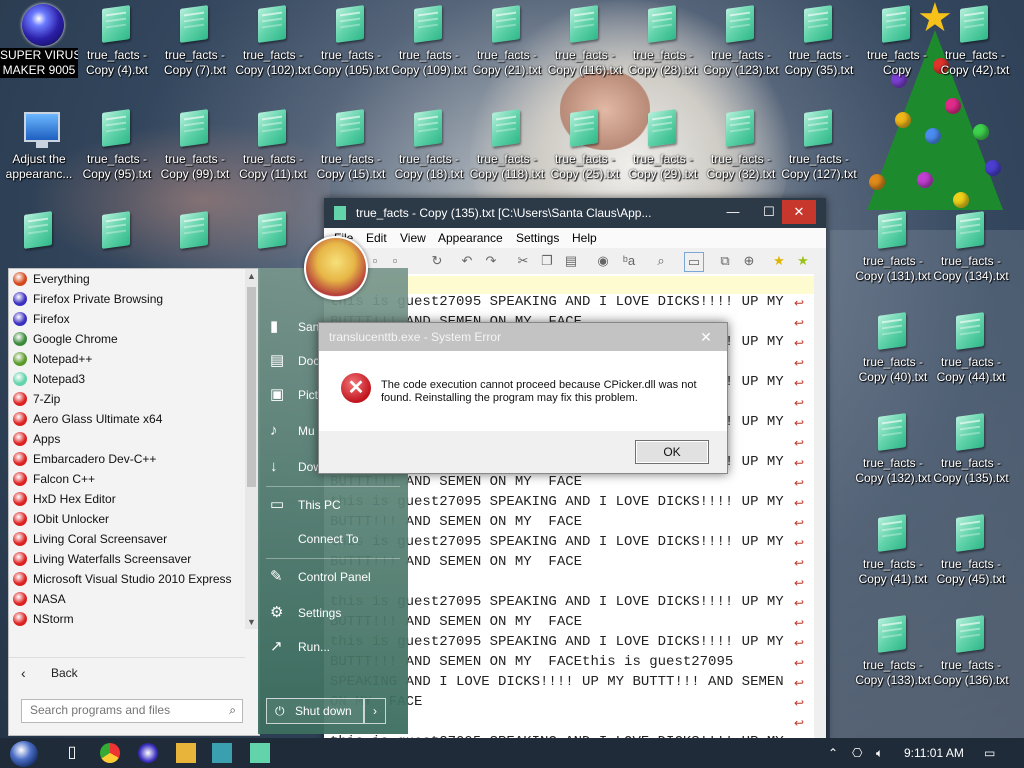 This screenshot has height=768, width=1024. Describe the element at coordinates (934, 753) in the screenshot. I see `clock: 9:11:01 AM` at that location.